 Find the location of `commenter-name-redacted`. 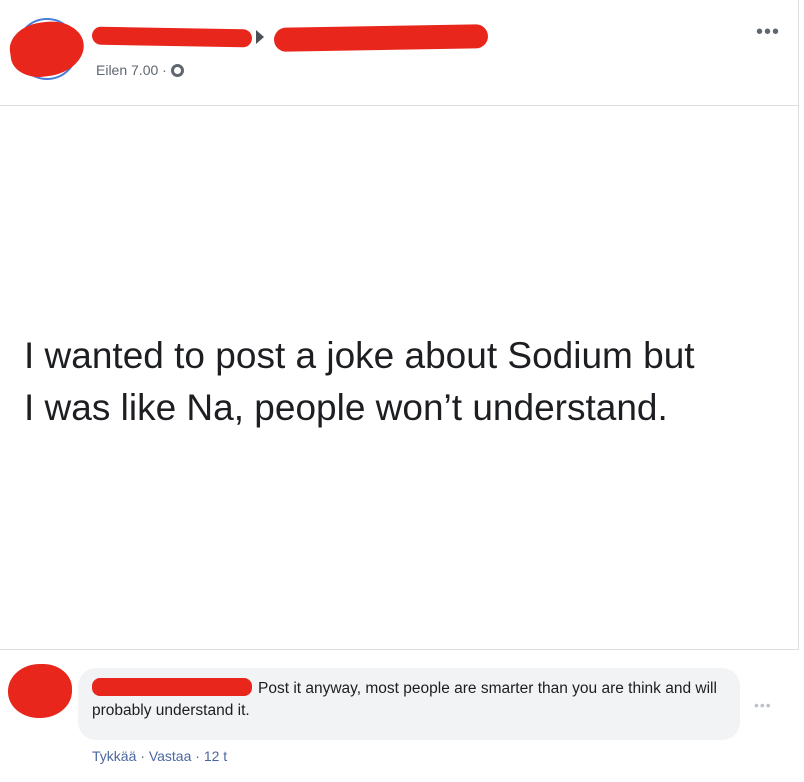

commenter-name-redacted is located at coordinates (172, 687).